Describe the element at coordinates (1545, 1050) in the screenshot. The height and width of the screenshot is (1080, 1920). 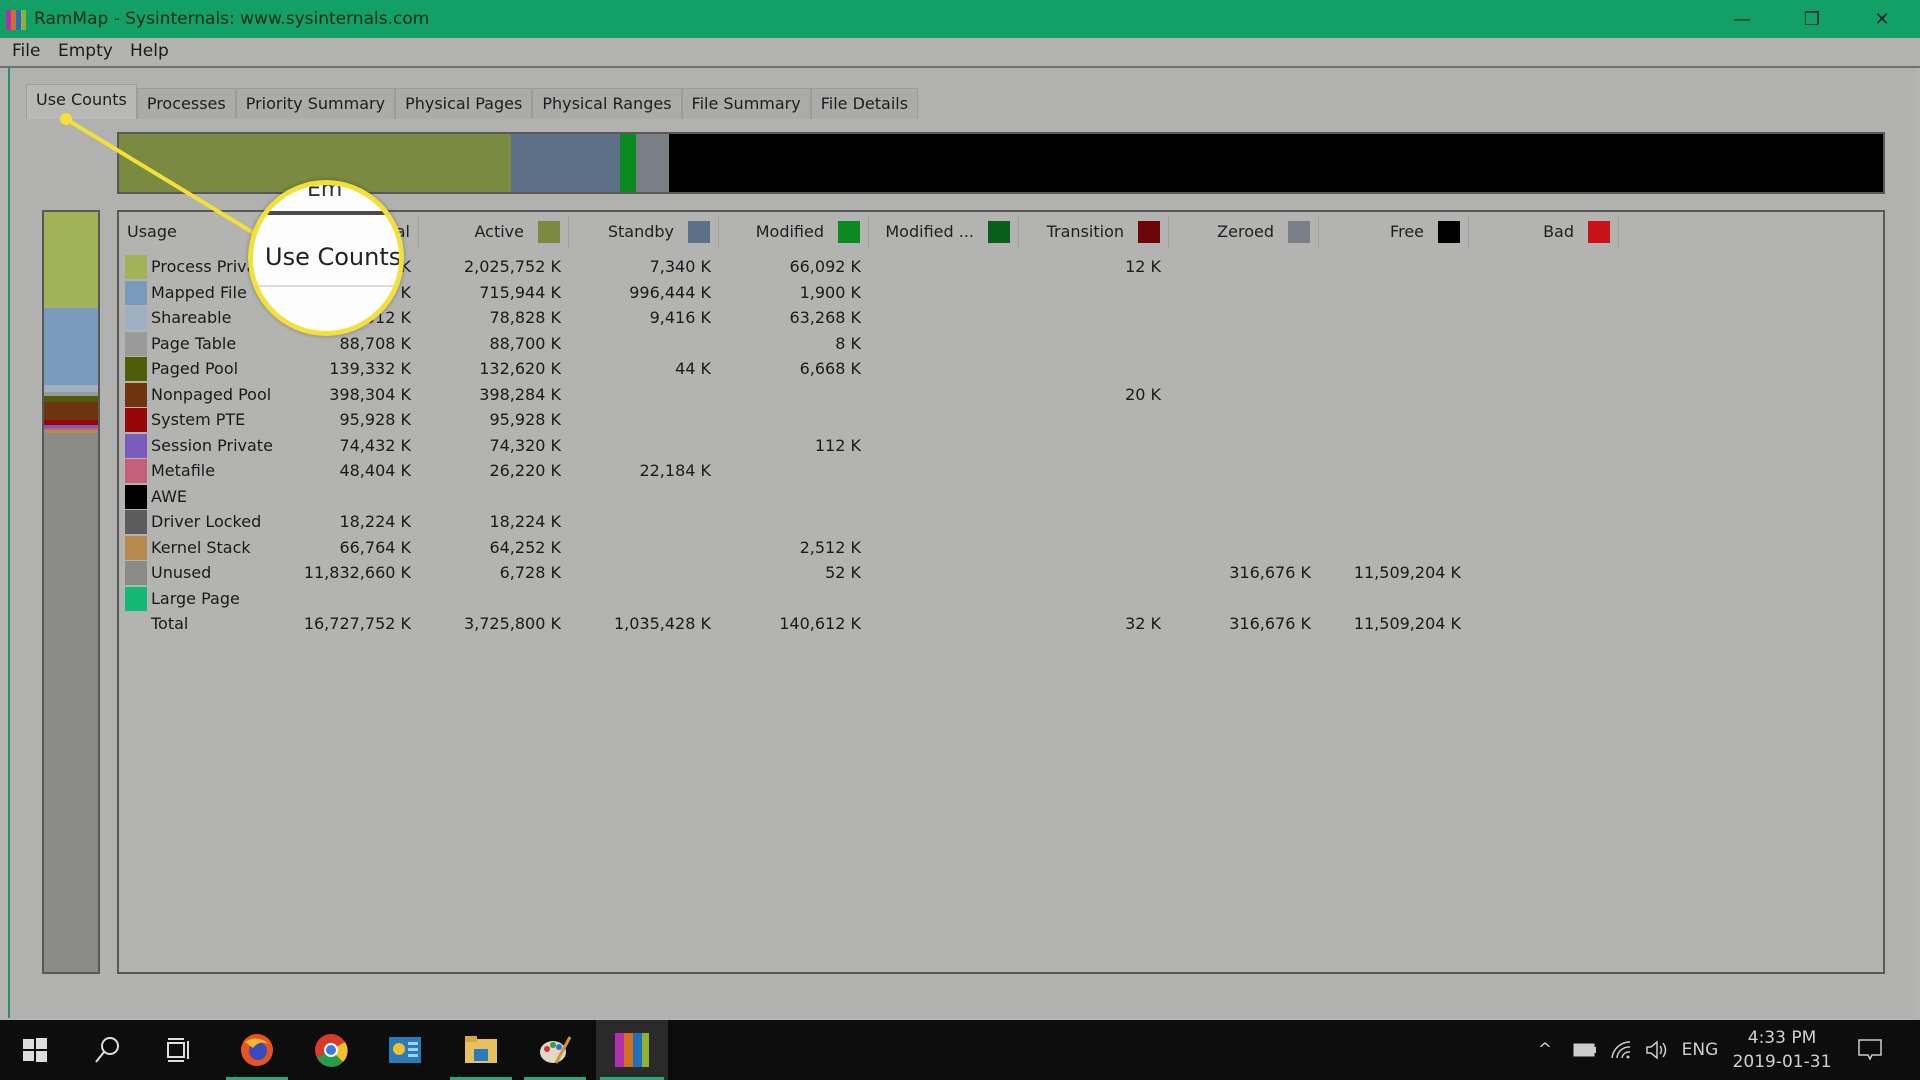
I see `show-hidden-icons-button: ^` at that location.